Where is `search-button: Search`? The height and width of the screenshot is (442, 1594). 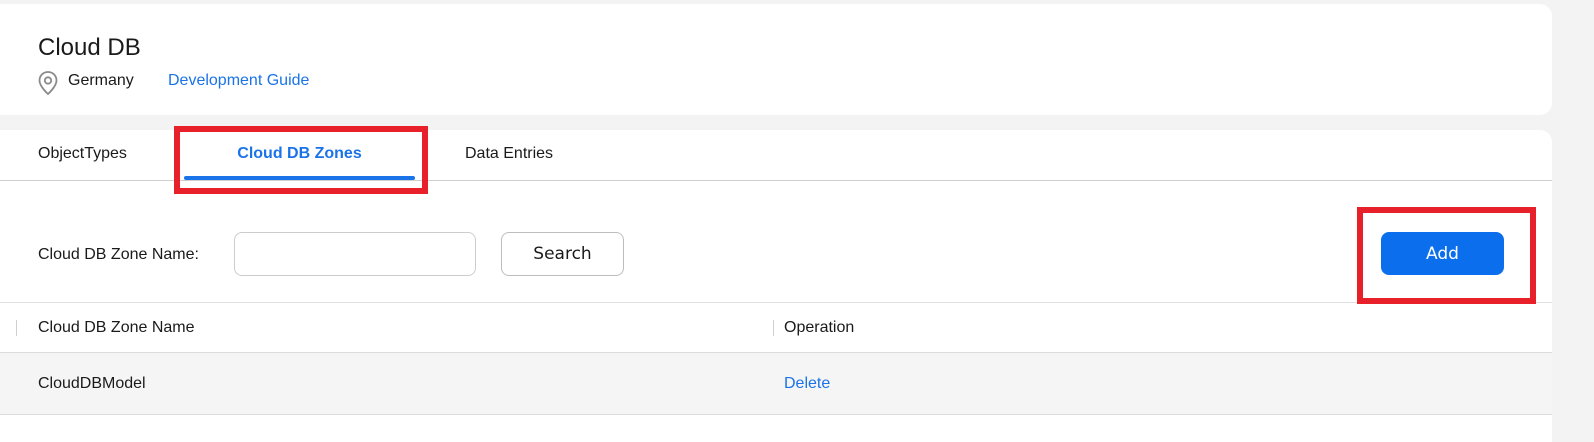
search-button: Search is located at coordinates (562, 254).